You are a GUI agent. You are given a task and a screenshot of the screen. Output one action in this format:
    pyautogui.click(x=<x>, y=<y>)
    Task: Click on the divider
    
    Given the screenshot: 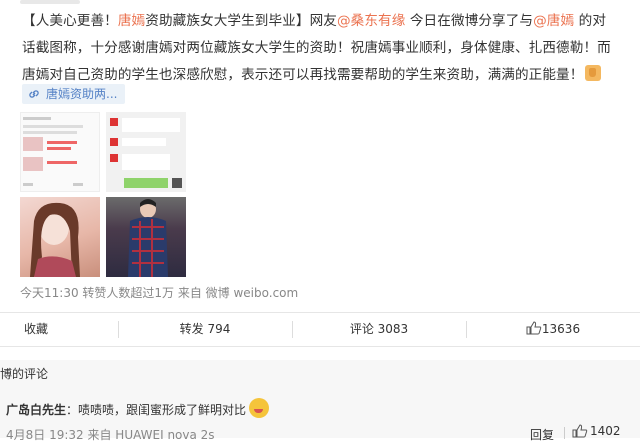 What is the action you would take?
    pyautogui.click(x=564, y=433)
    